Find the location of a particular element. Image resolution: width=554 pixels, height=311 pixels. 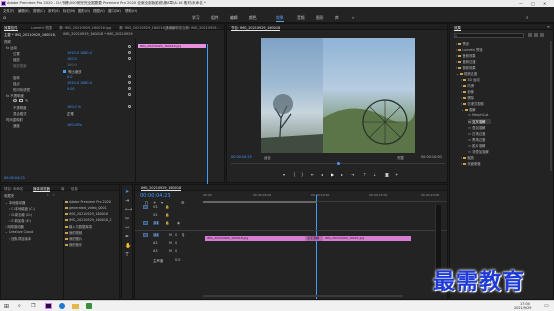

taskbar-browser-icon is located at coordinates (62, 306).